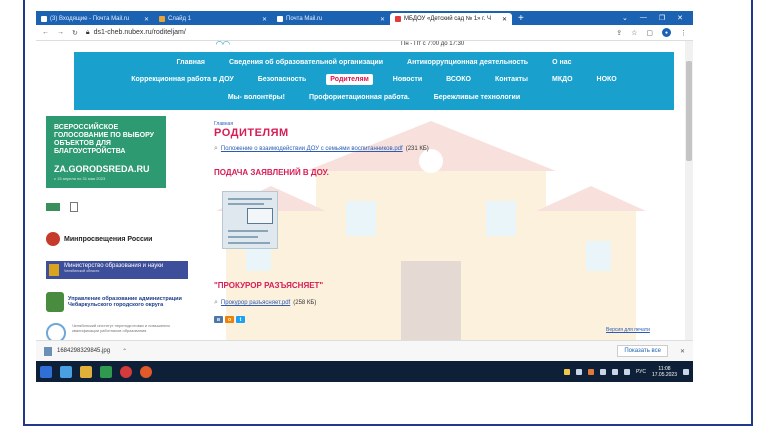  I want to click on wifi-icon, so click(614, 371).